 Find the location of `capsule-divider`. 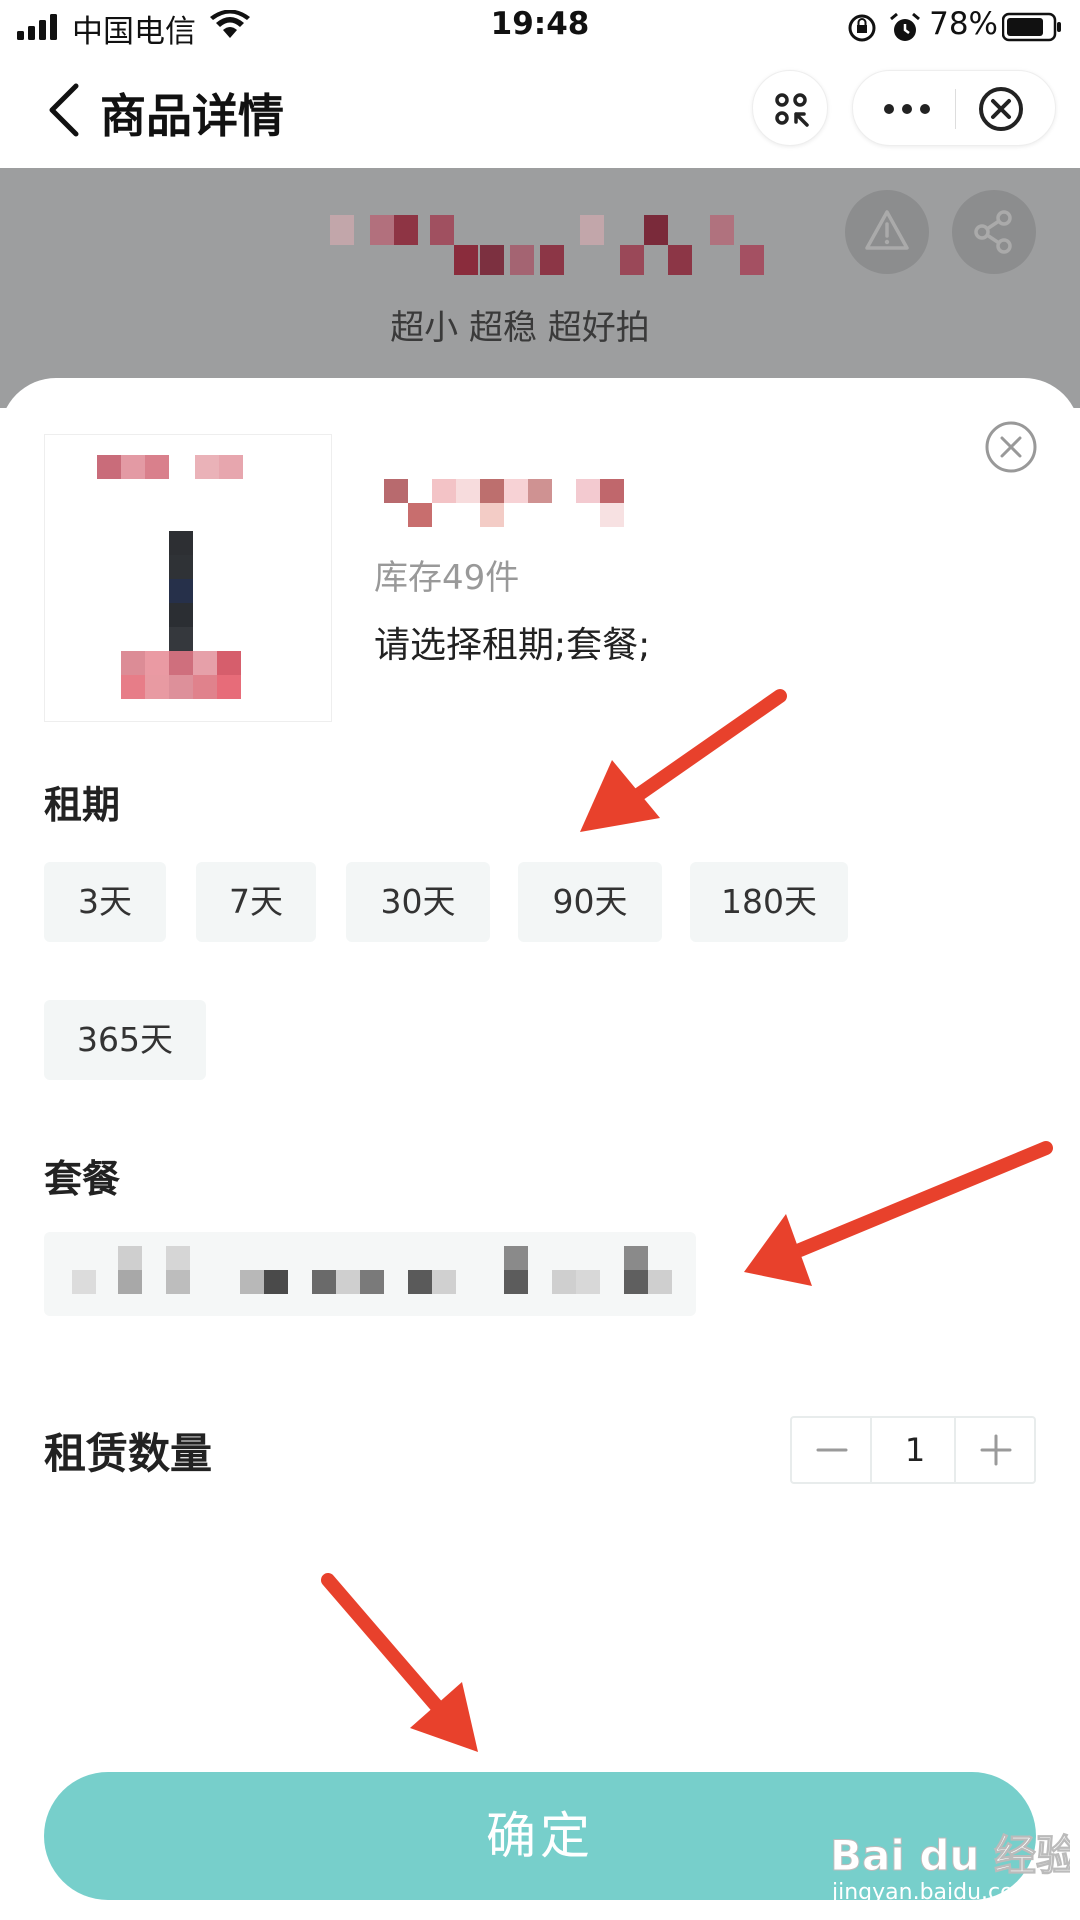

capsule-divider is located at coordinates (955, 109).